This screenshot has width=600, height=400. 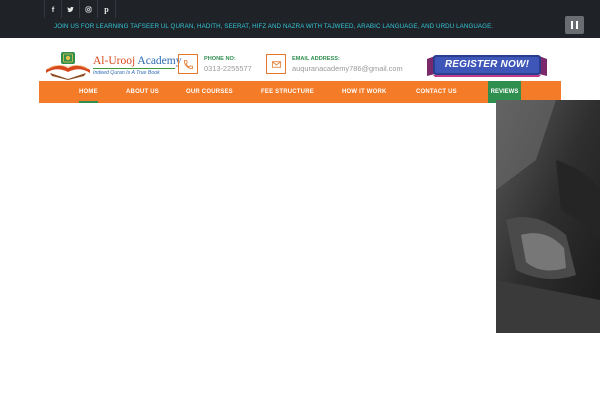 I want to click on instagram-icon, so click(x=88, y=9).